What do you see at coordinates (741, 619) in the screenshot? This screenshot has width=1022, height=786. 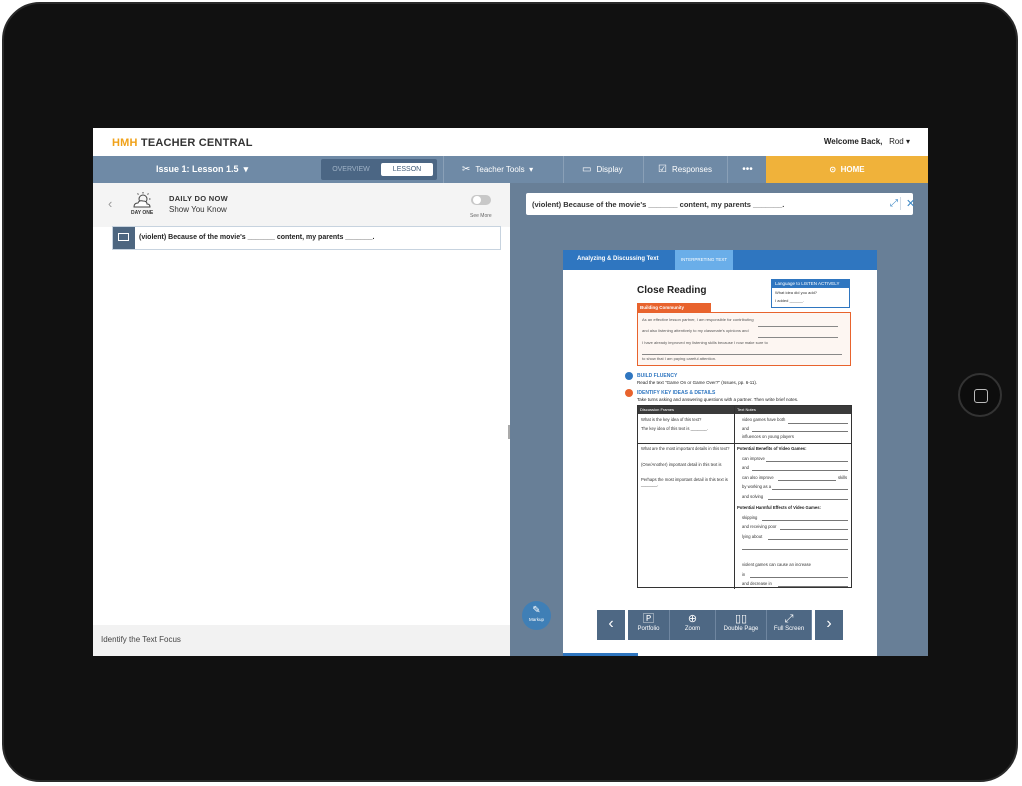 I see `book-icon: ▯▯` at bounding box center [741, 619].